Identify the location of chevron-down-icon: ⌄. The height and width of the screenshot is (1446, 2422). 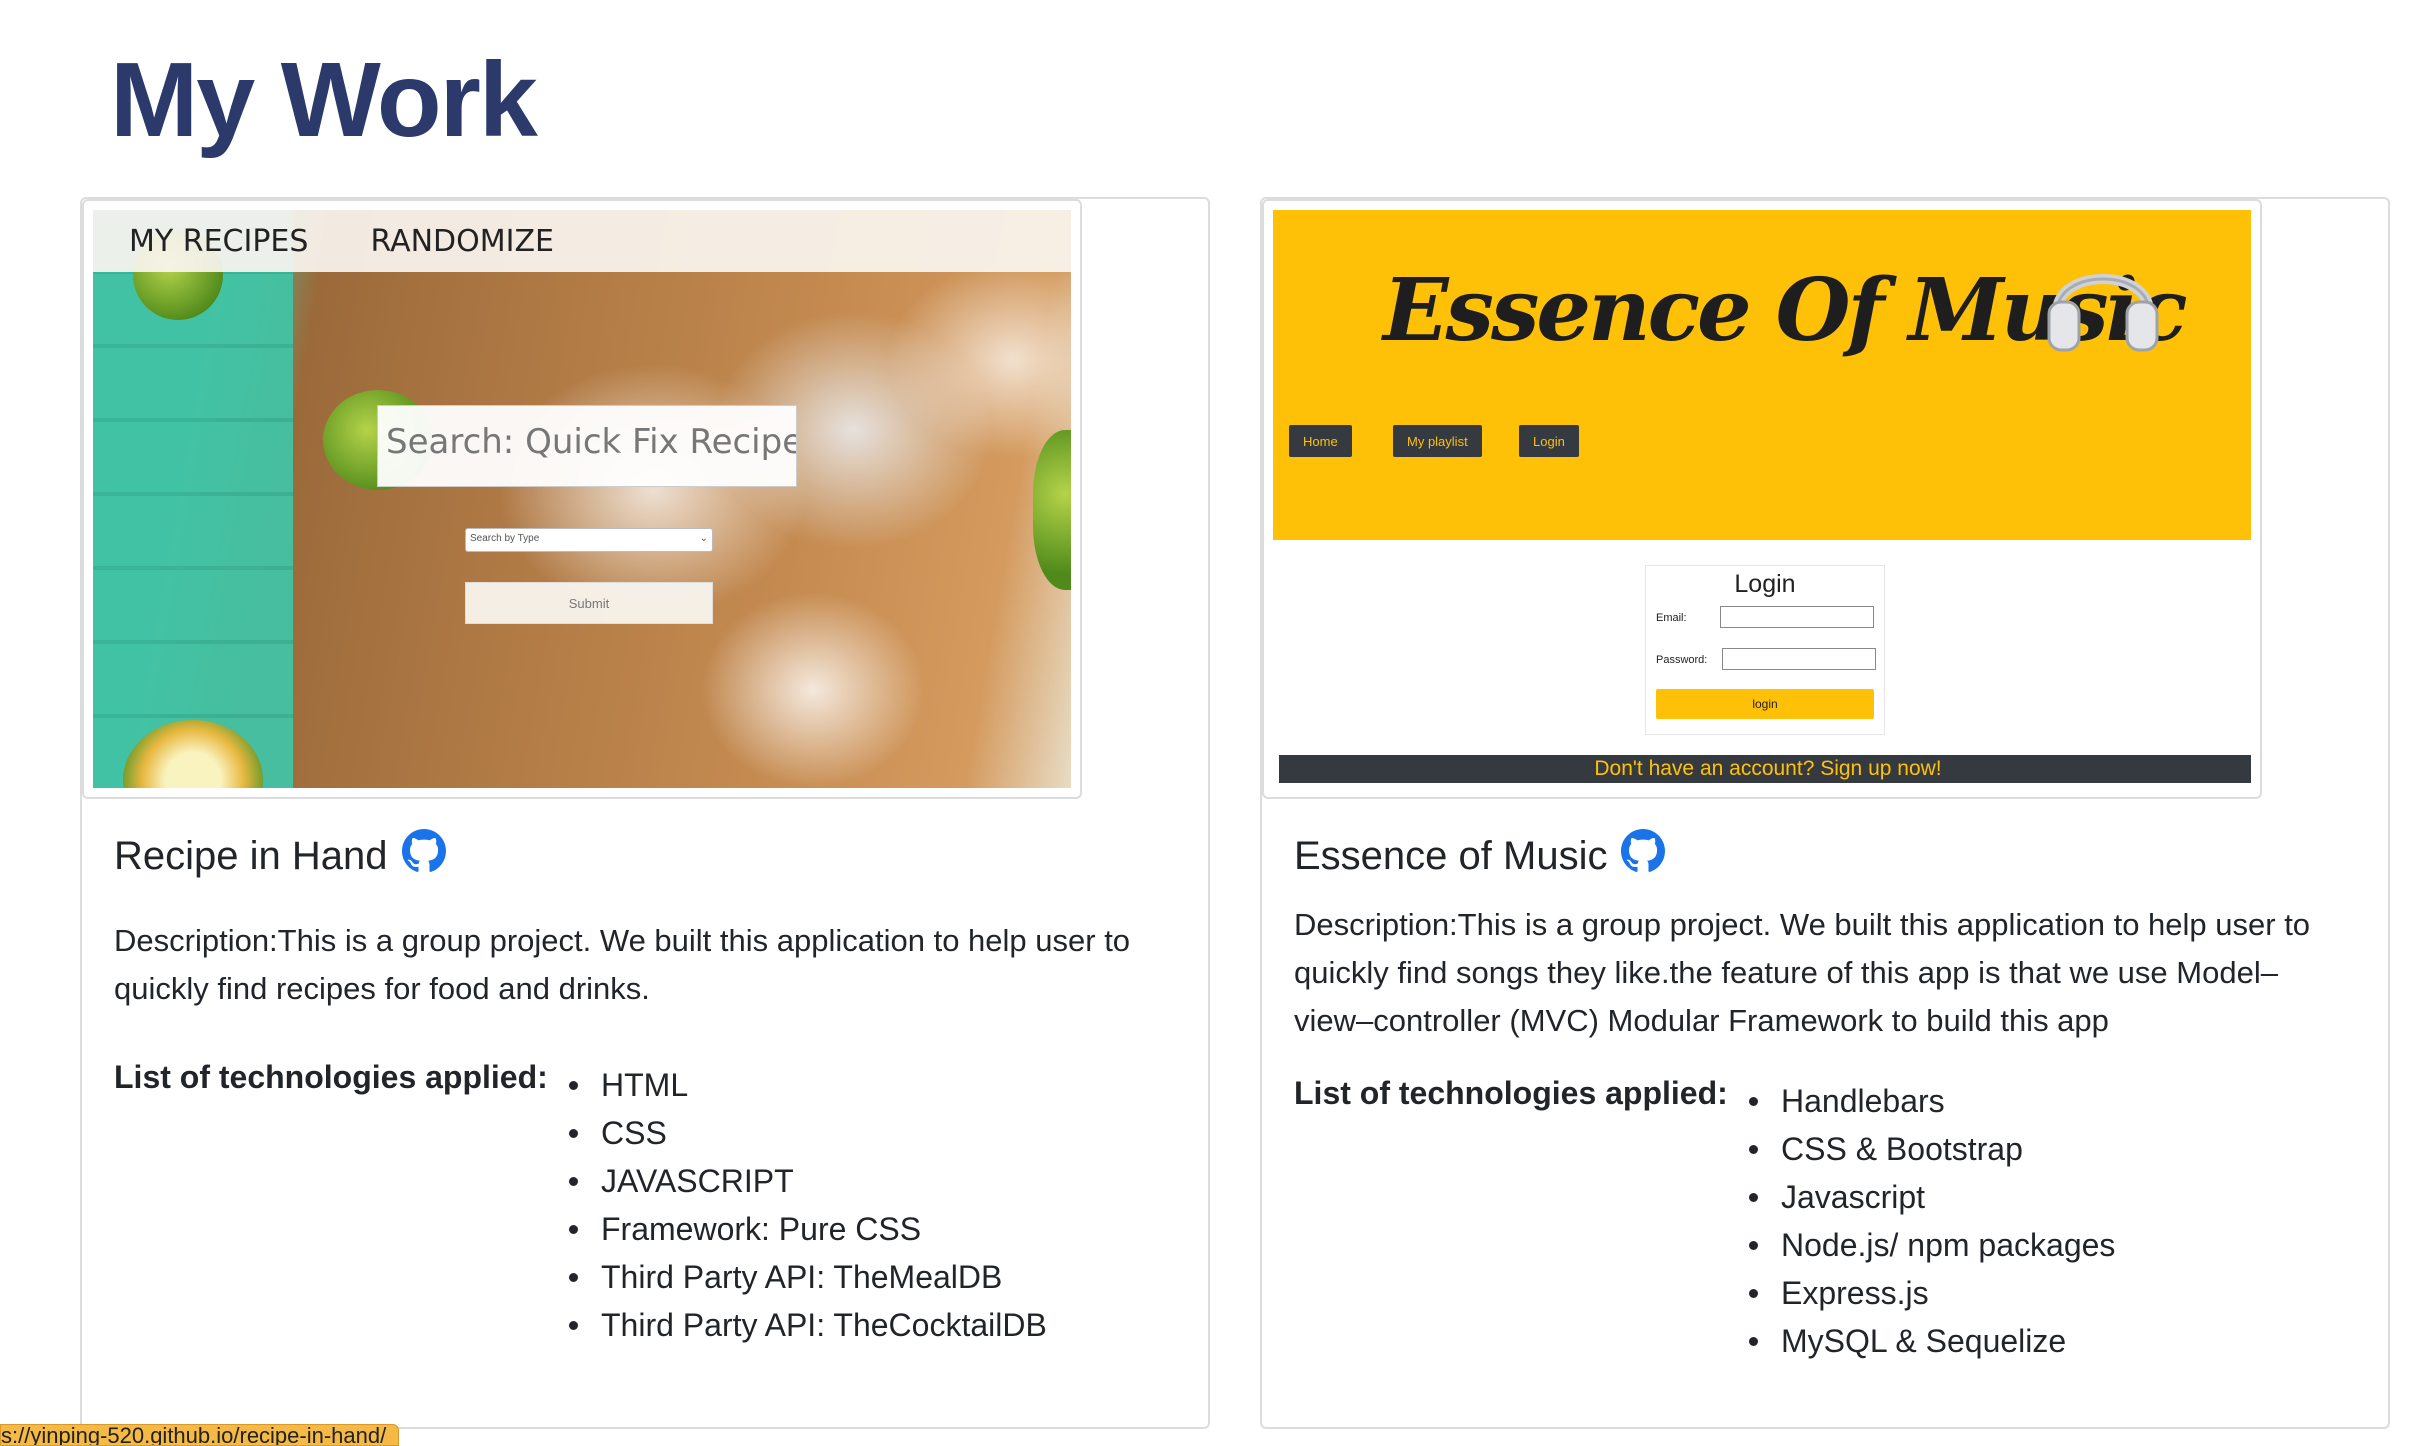
(703, 538).